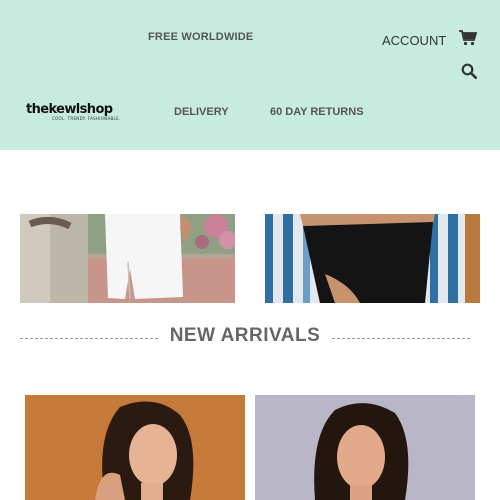 The width and height of the screenshot is (500, 500). What do you see at coordinates (414, 40) in the screenshot?
I see `account-link: ACCOUNT` at bounding box center [414, 40].